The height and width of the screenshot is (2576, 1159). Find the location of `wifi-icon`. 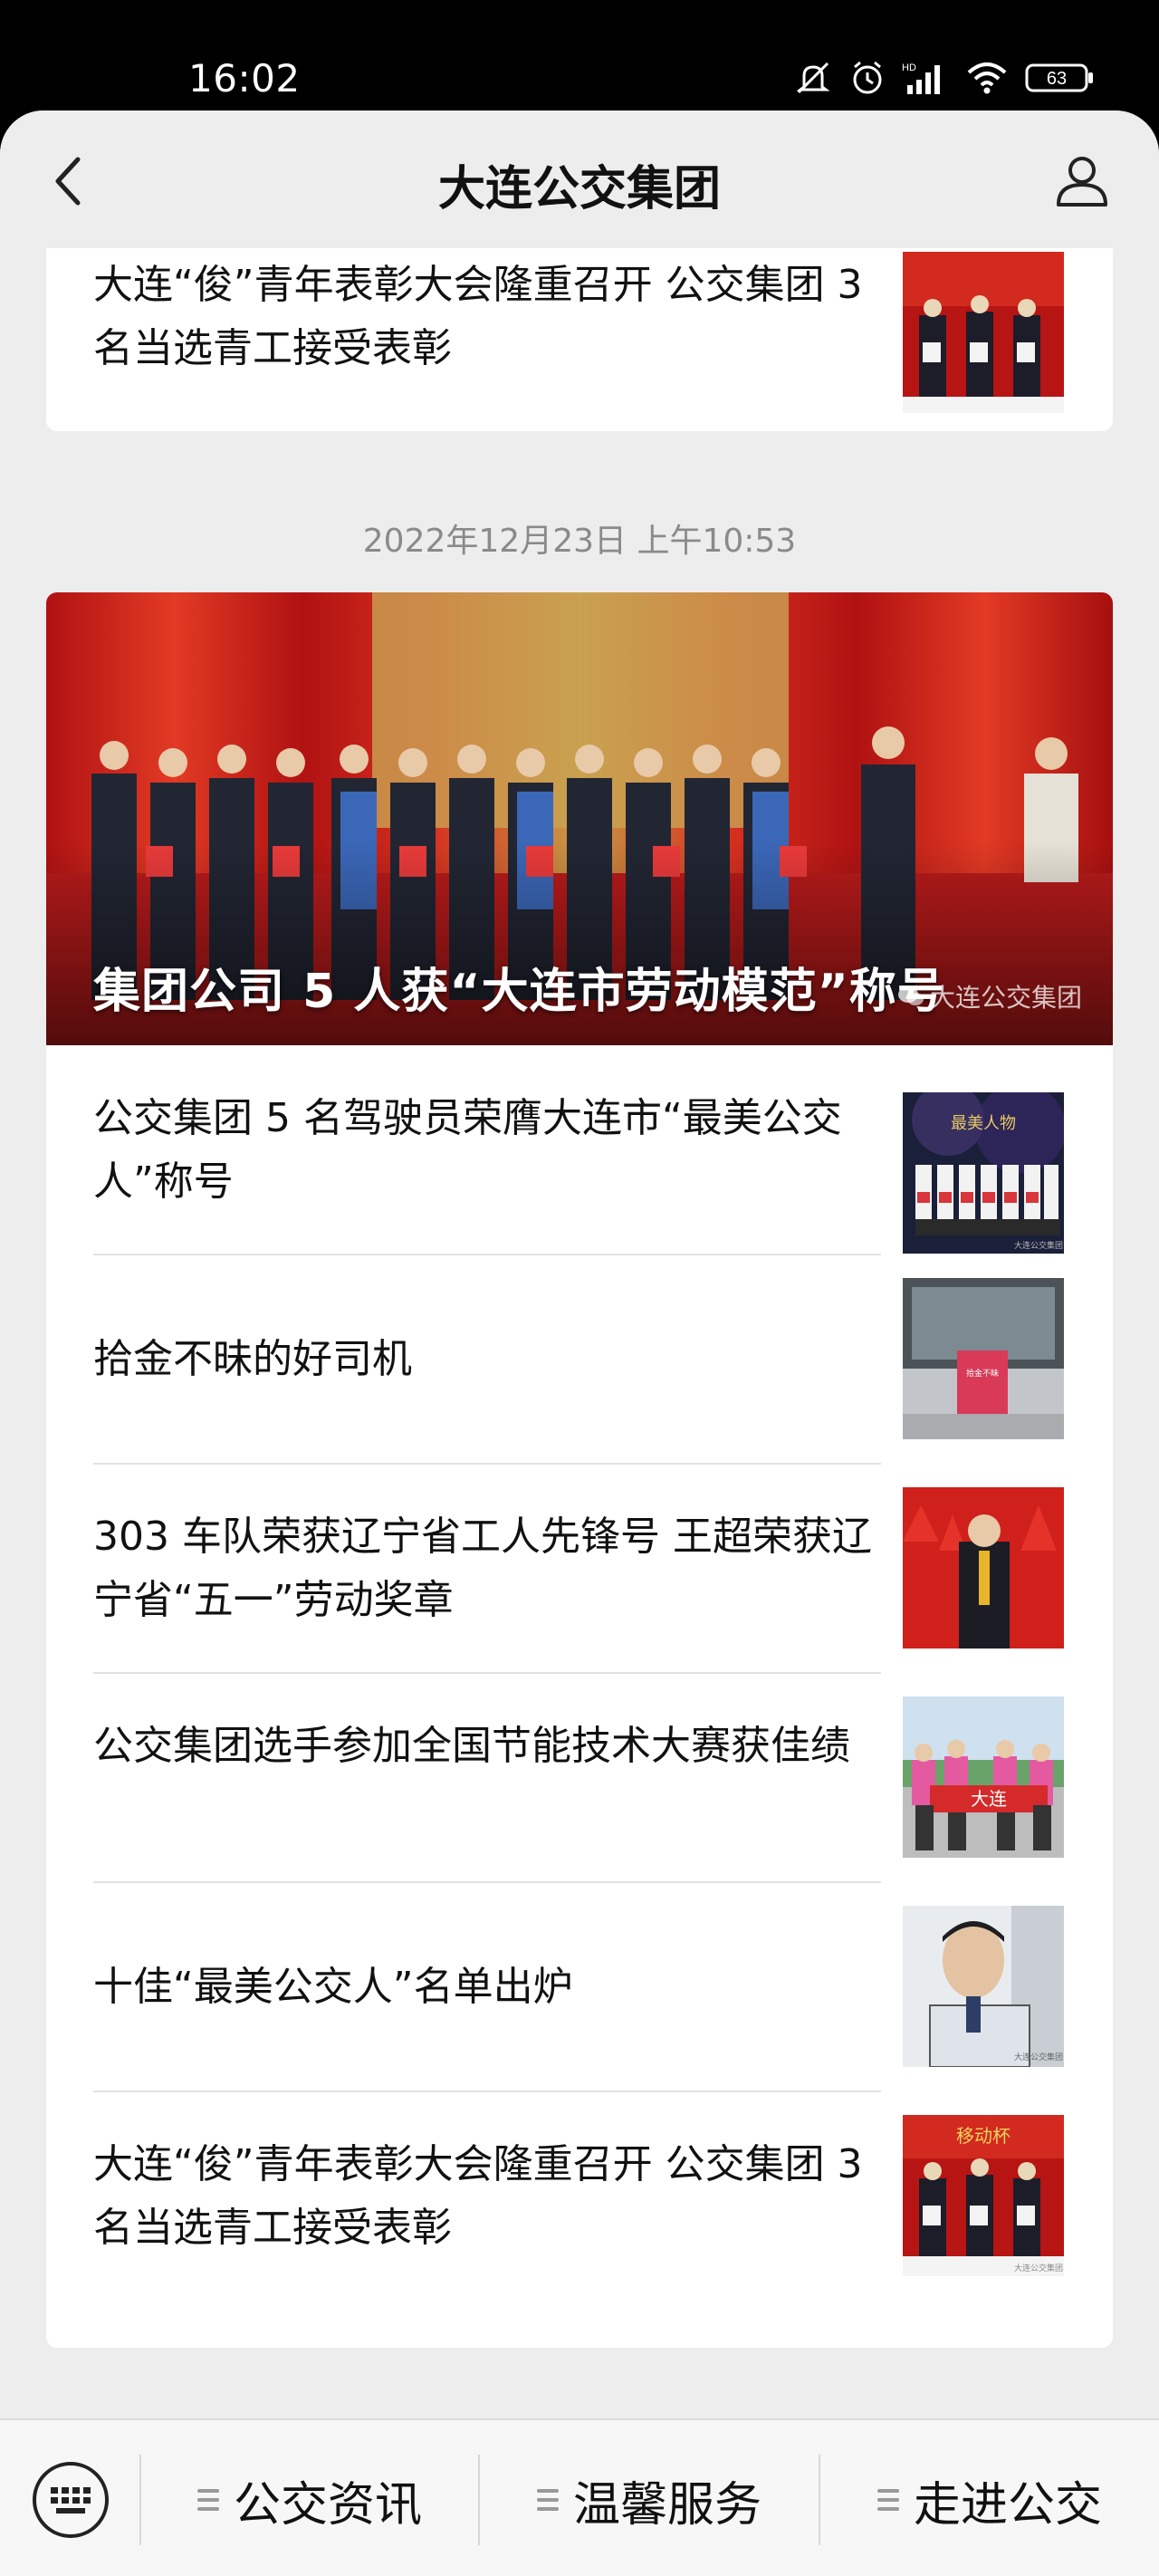

wifi-icon is located at coordinates (987, 78).